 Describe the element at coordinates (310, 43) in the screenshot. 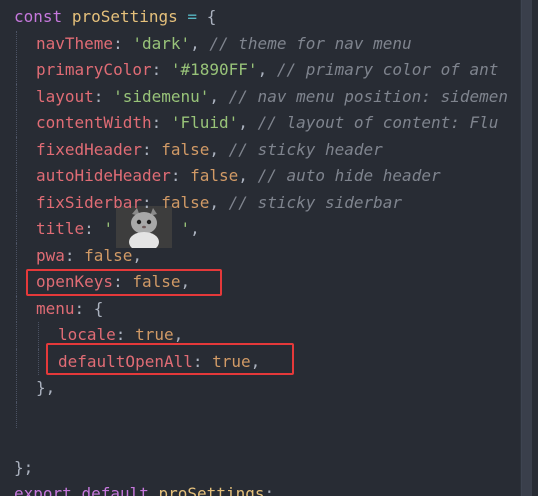

I see `code-token: // theme for nav menu` at that location.